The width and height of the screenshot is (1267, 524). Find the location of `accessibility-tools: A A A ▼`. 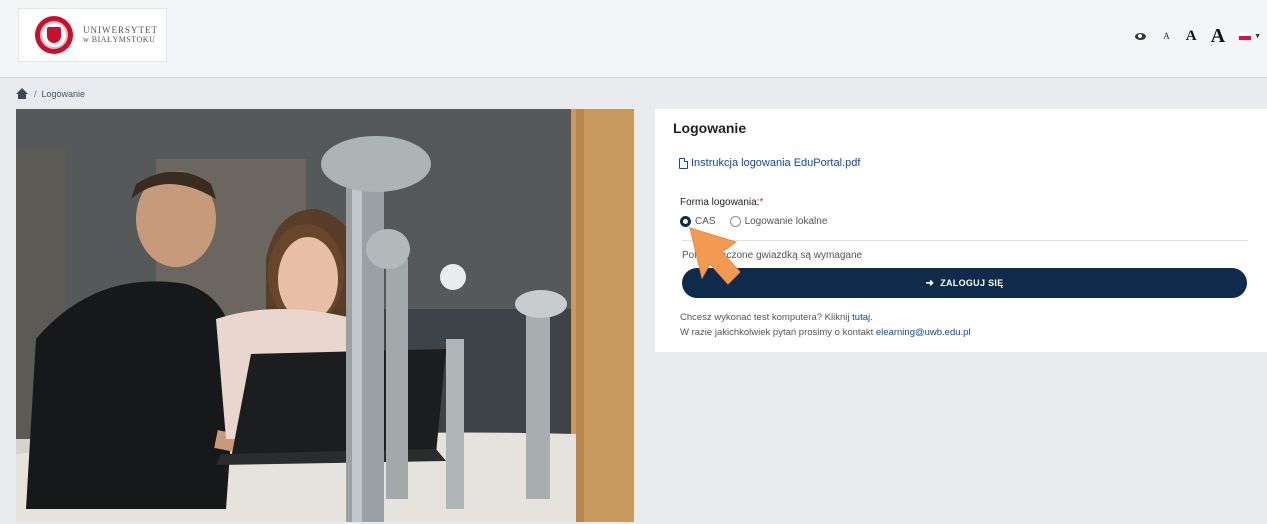

accessibility-tools: A A A ▼ is located at coordinates (1197, 36).